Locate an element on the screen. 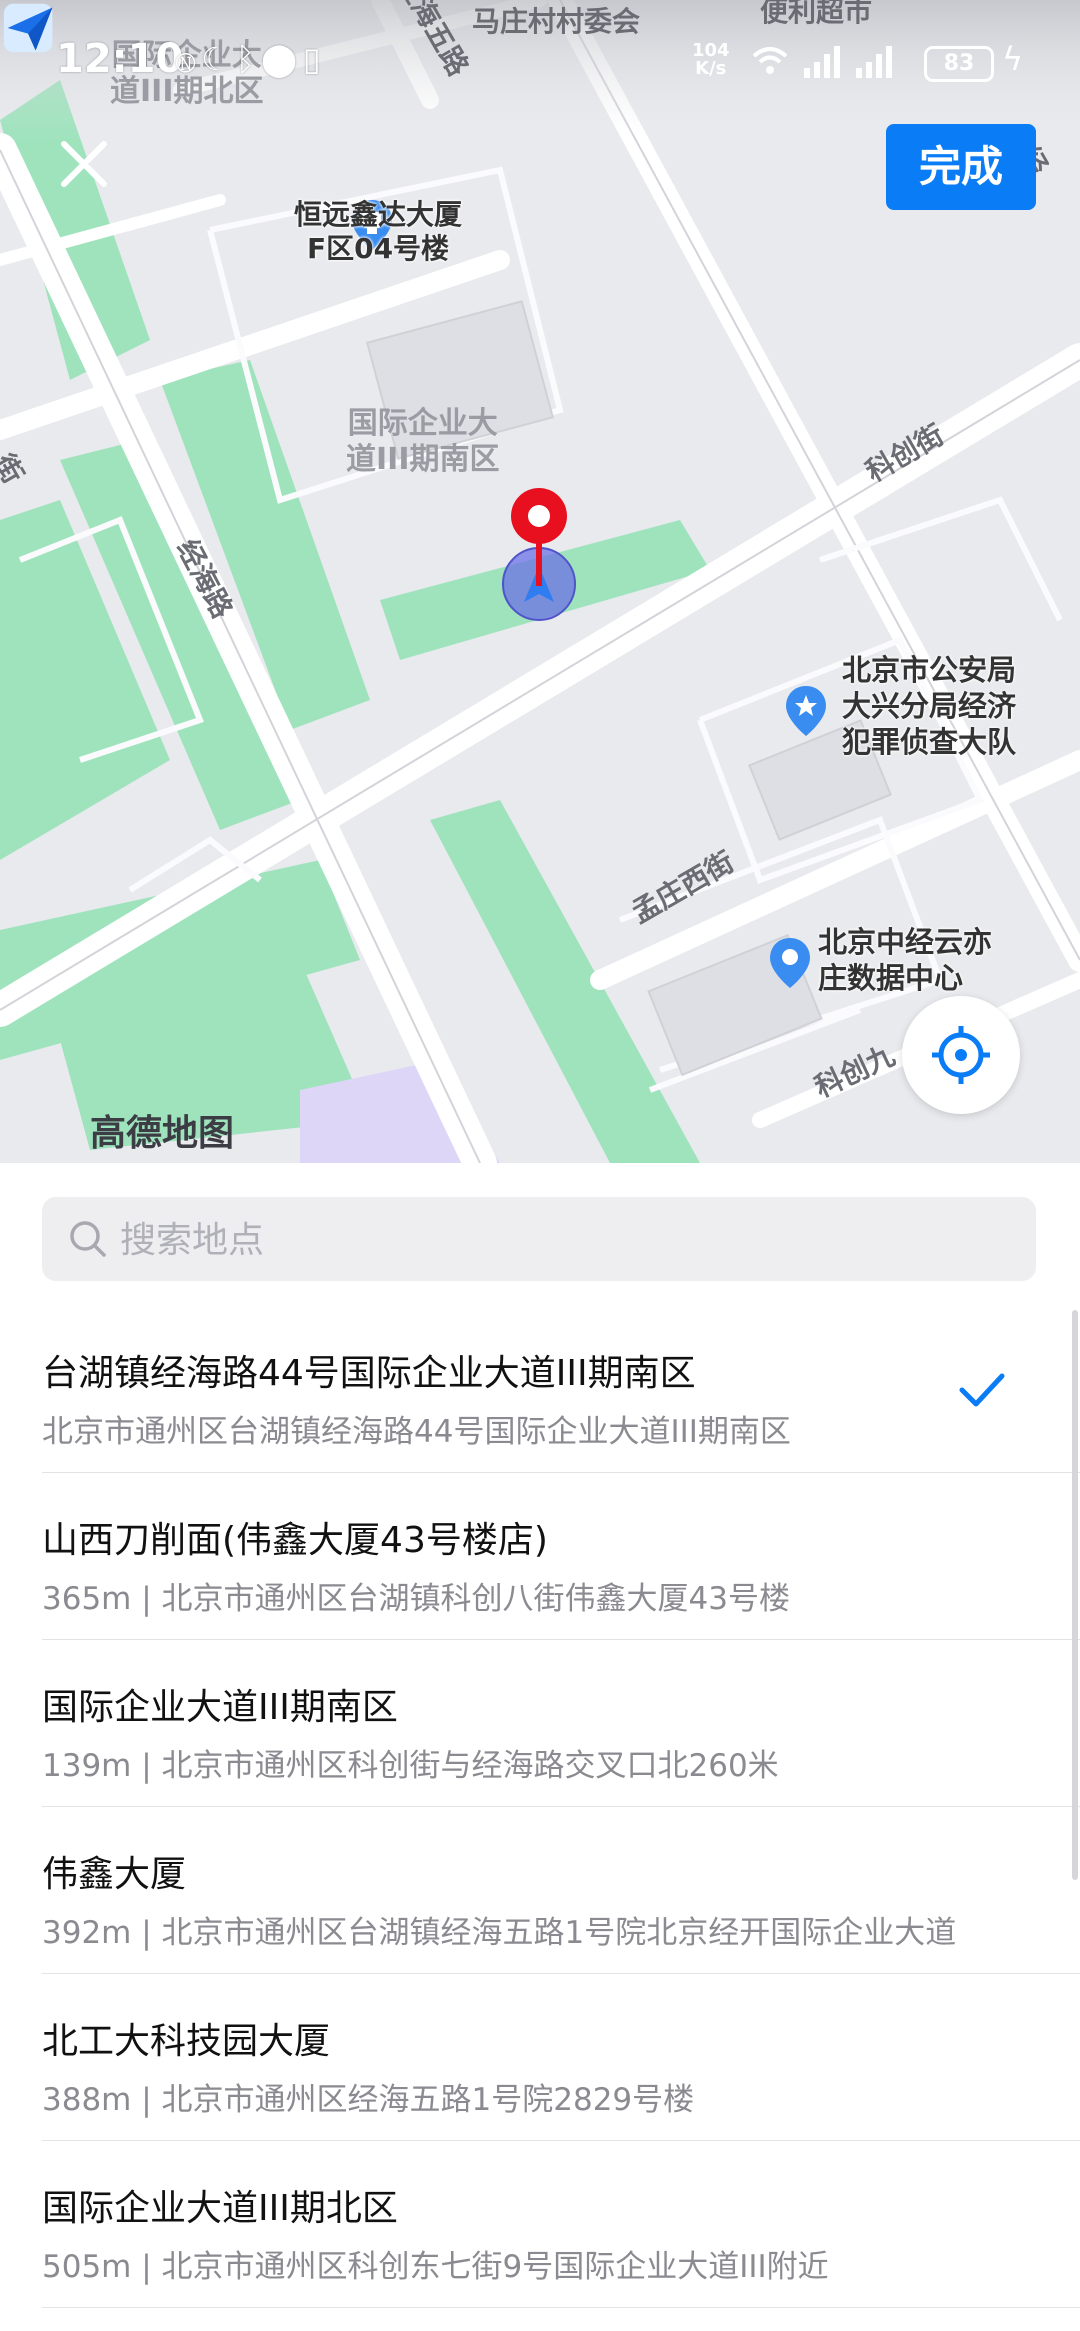  signal-icons is located at coordinates (822, 62).